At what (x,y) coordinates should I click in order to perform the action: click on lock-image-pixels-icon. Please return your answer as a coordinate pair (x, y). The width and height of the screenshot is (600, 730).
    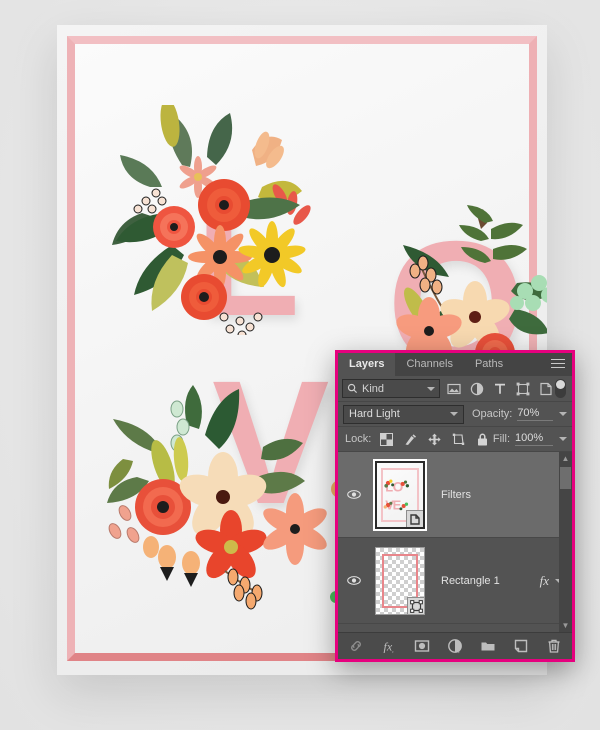
    Looking at the image, I should click on (410, 439).